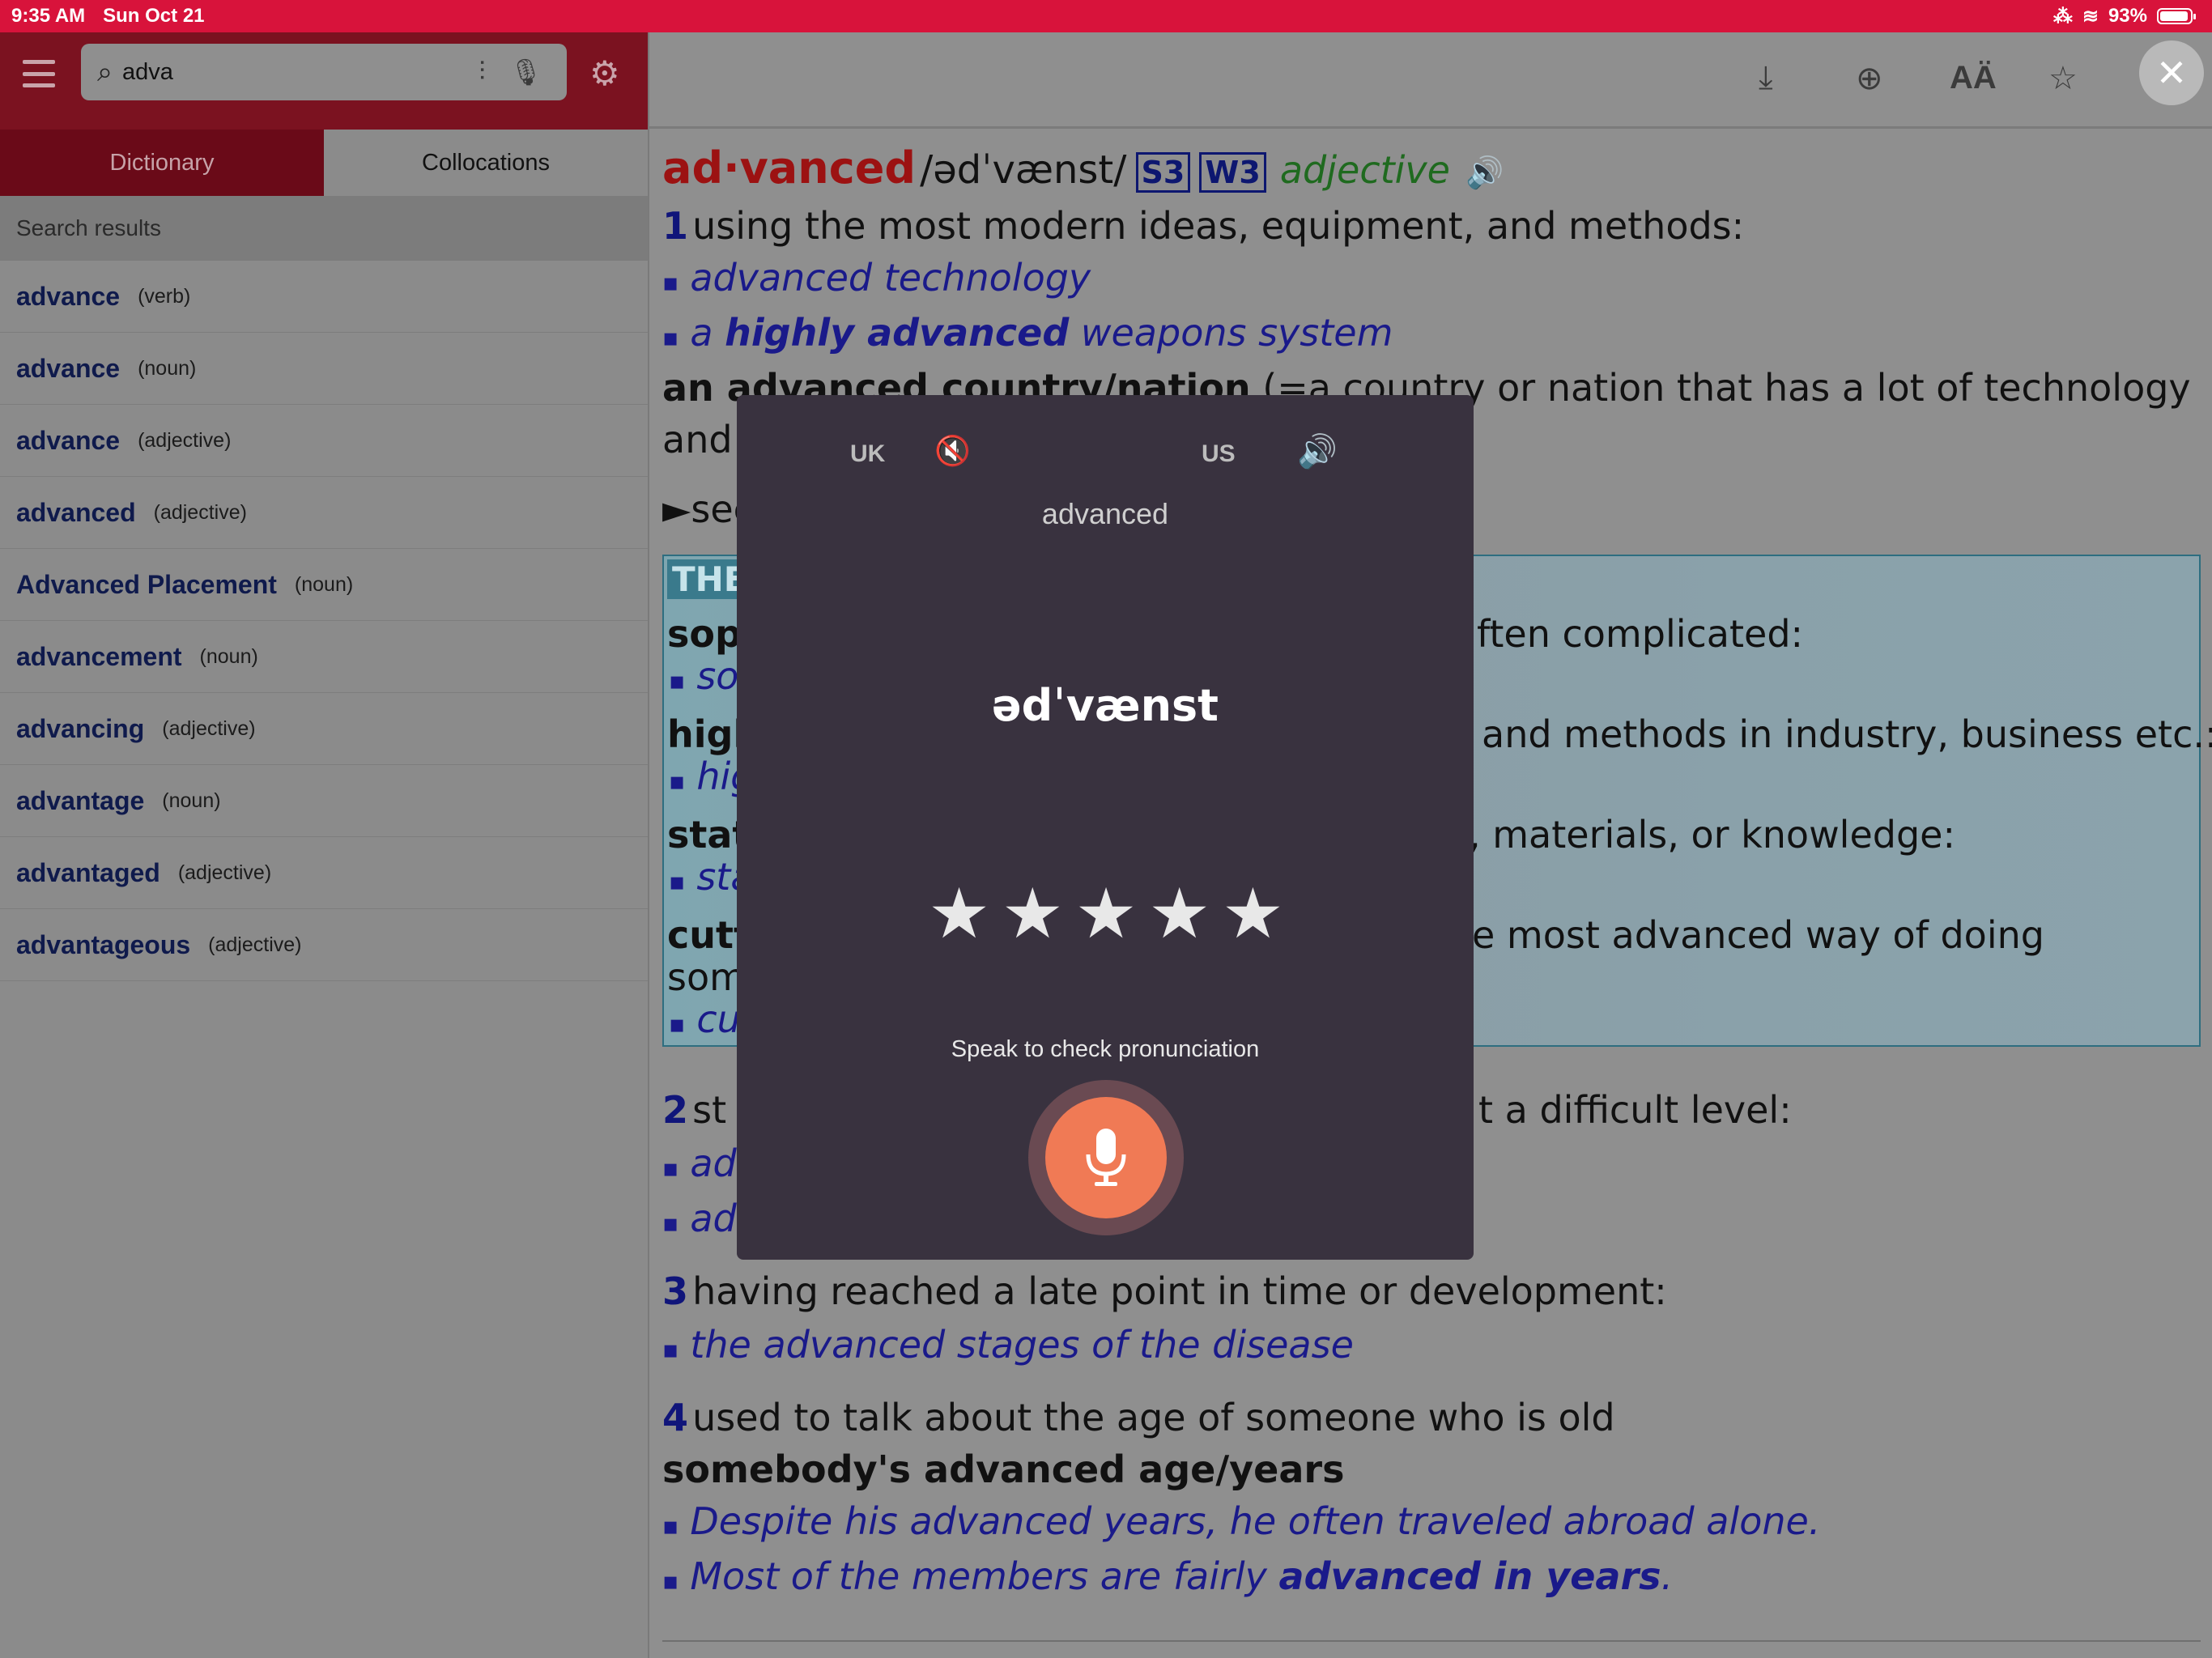  Describe the element at coordinates (68, 440) in the screenshot. I see `result-word: advance` at that location.